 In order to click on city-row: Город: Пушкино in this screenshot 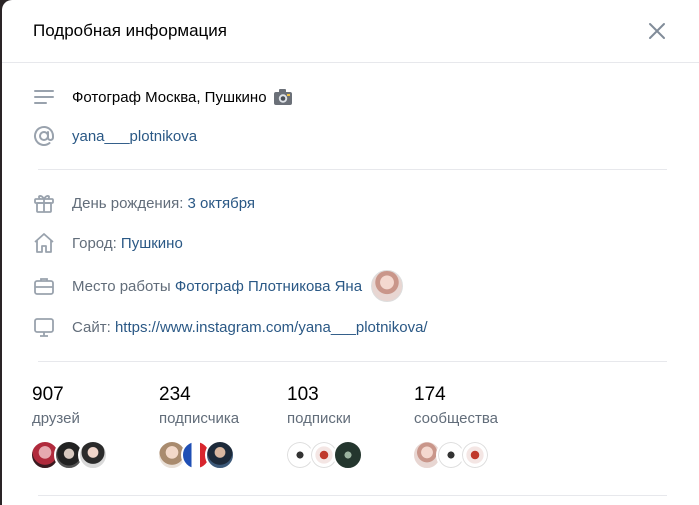, I will do `click(107, 243)`.